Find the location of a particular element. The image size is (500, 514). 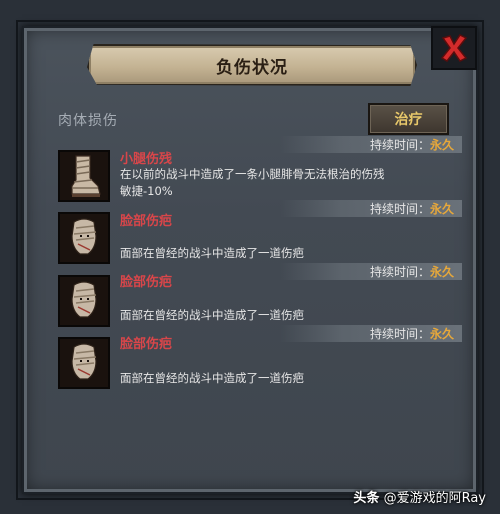

close-x-icon is located at coordinates (454, 48).